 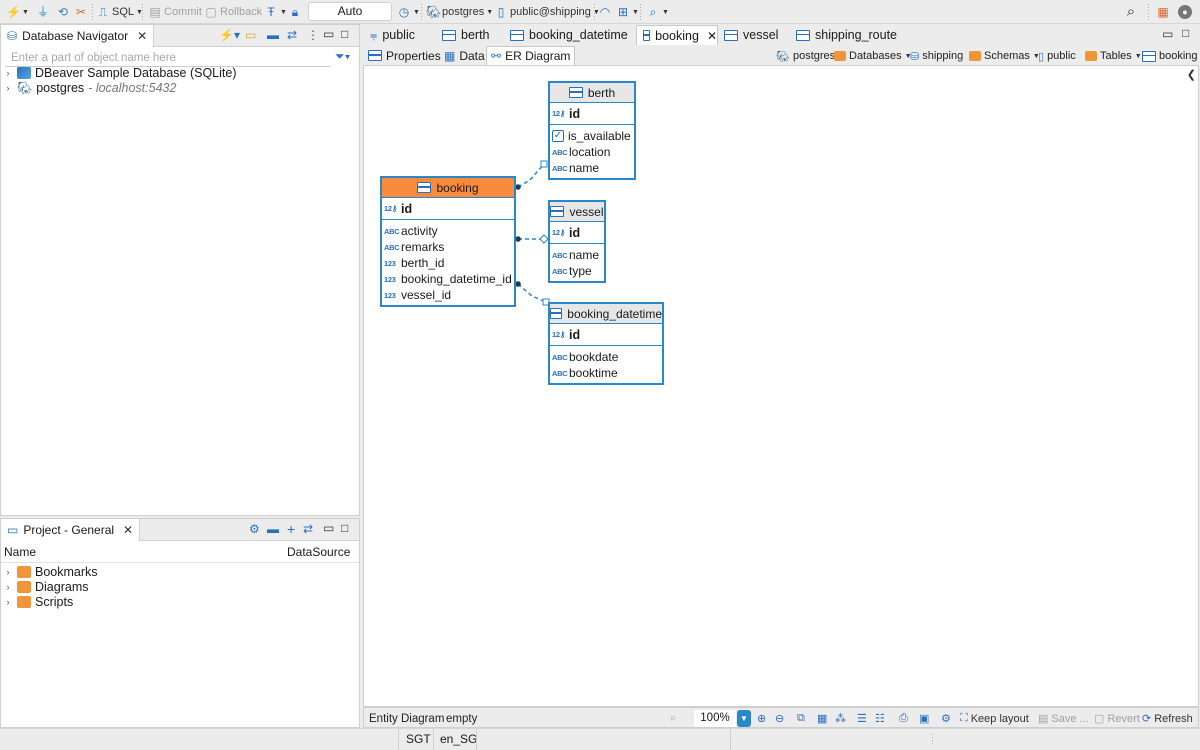 I want to click on zoom-search-icon: ⌕, so click(x=673, y=718).